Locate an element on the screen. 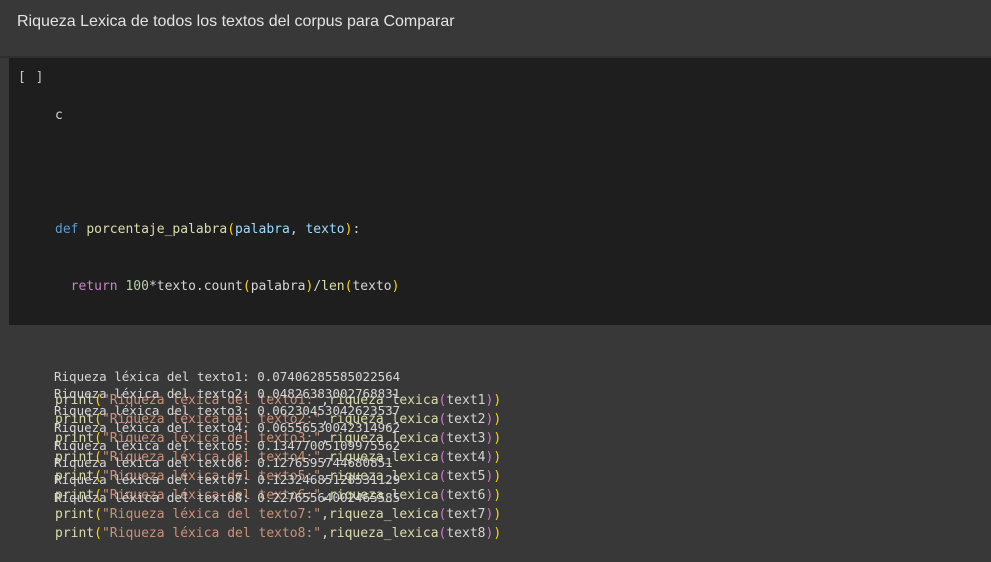  param-texto: texto is located at coordinates (325, 229).